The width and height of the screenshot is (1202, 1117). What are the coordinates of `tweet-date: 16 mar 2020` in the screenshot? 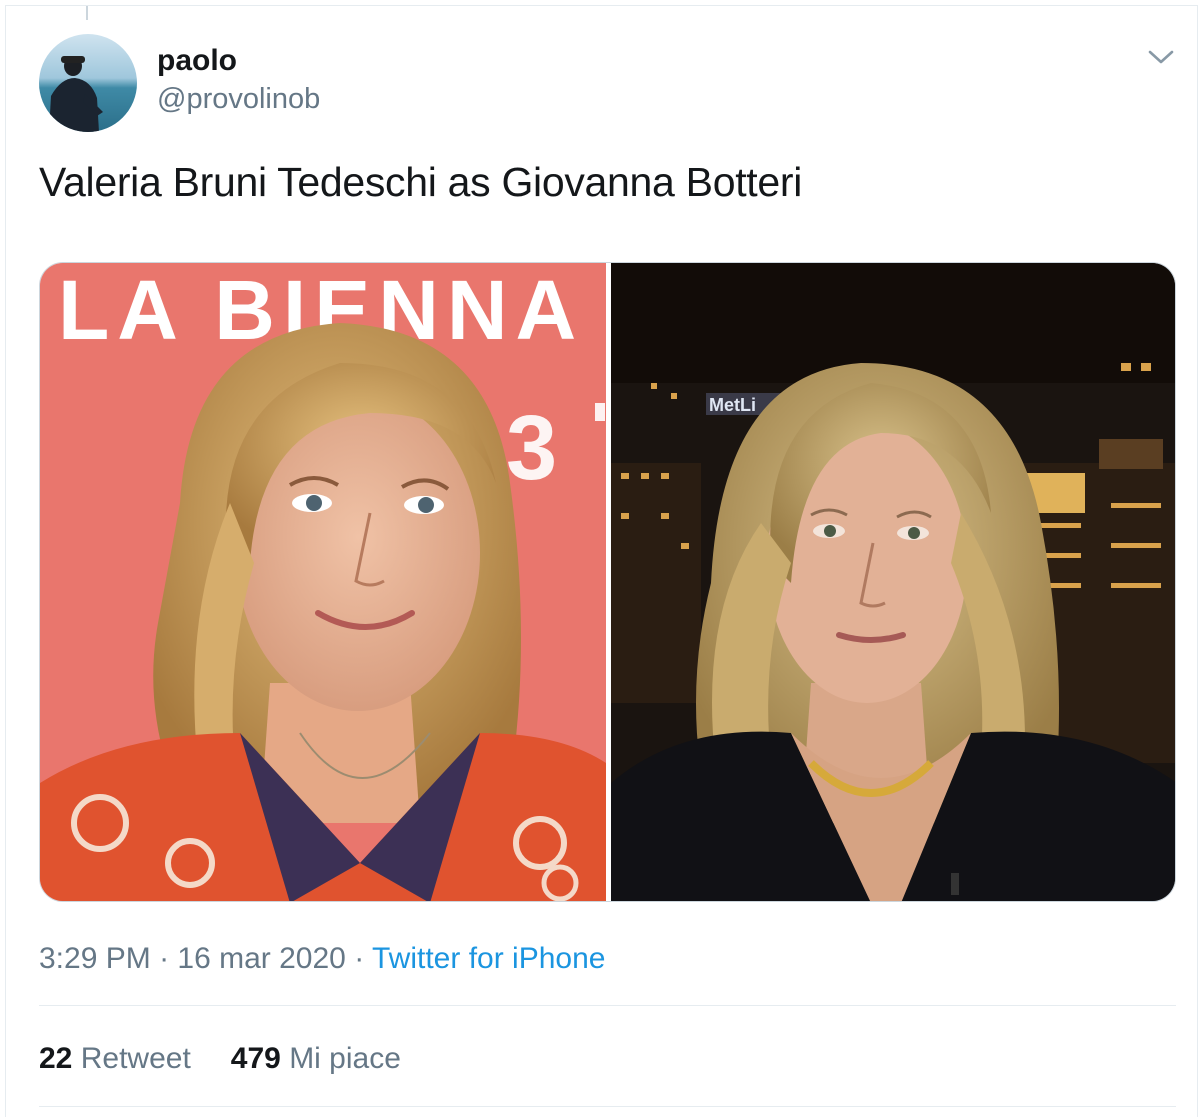 It's located at (261, 958).